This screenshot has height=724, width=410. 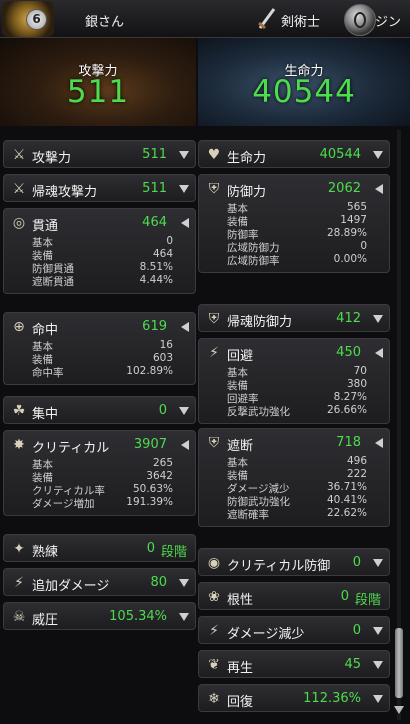 I want to click on focus-icon: ☘, so click(x=19, y=411).